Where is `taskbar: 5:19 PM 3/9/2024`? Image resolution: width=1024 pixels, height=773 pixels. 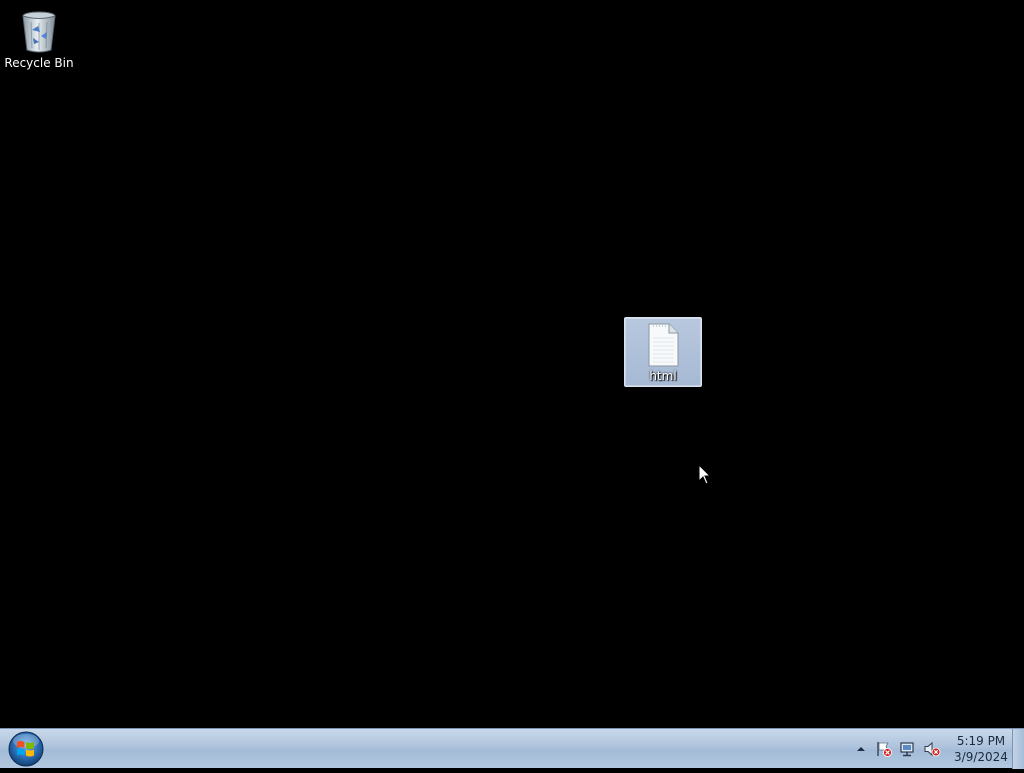
taskbar: 5:19 PM 3/9/2024 is located at coordinates (512, 748).